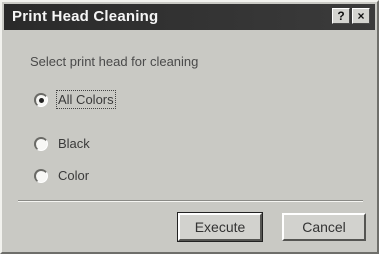  I want to click on instruction-text: Select print head for cleaning, so click(114, 61).